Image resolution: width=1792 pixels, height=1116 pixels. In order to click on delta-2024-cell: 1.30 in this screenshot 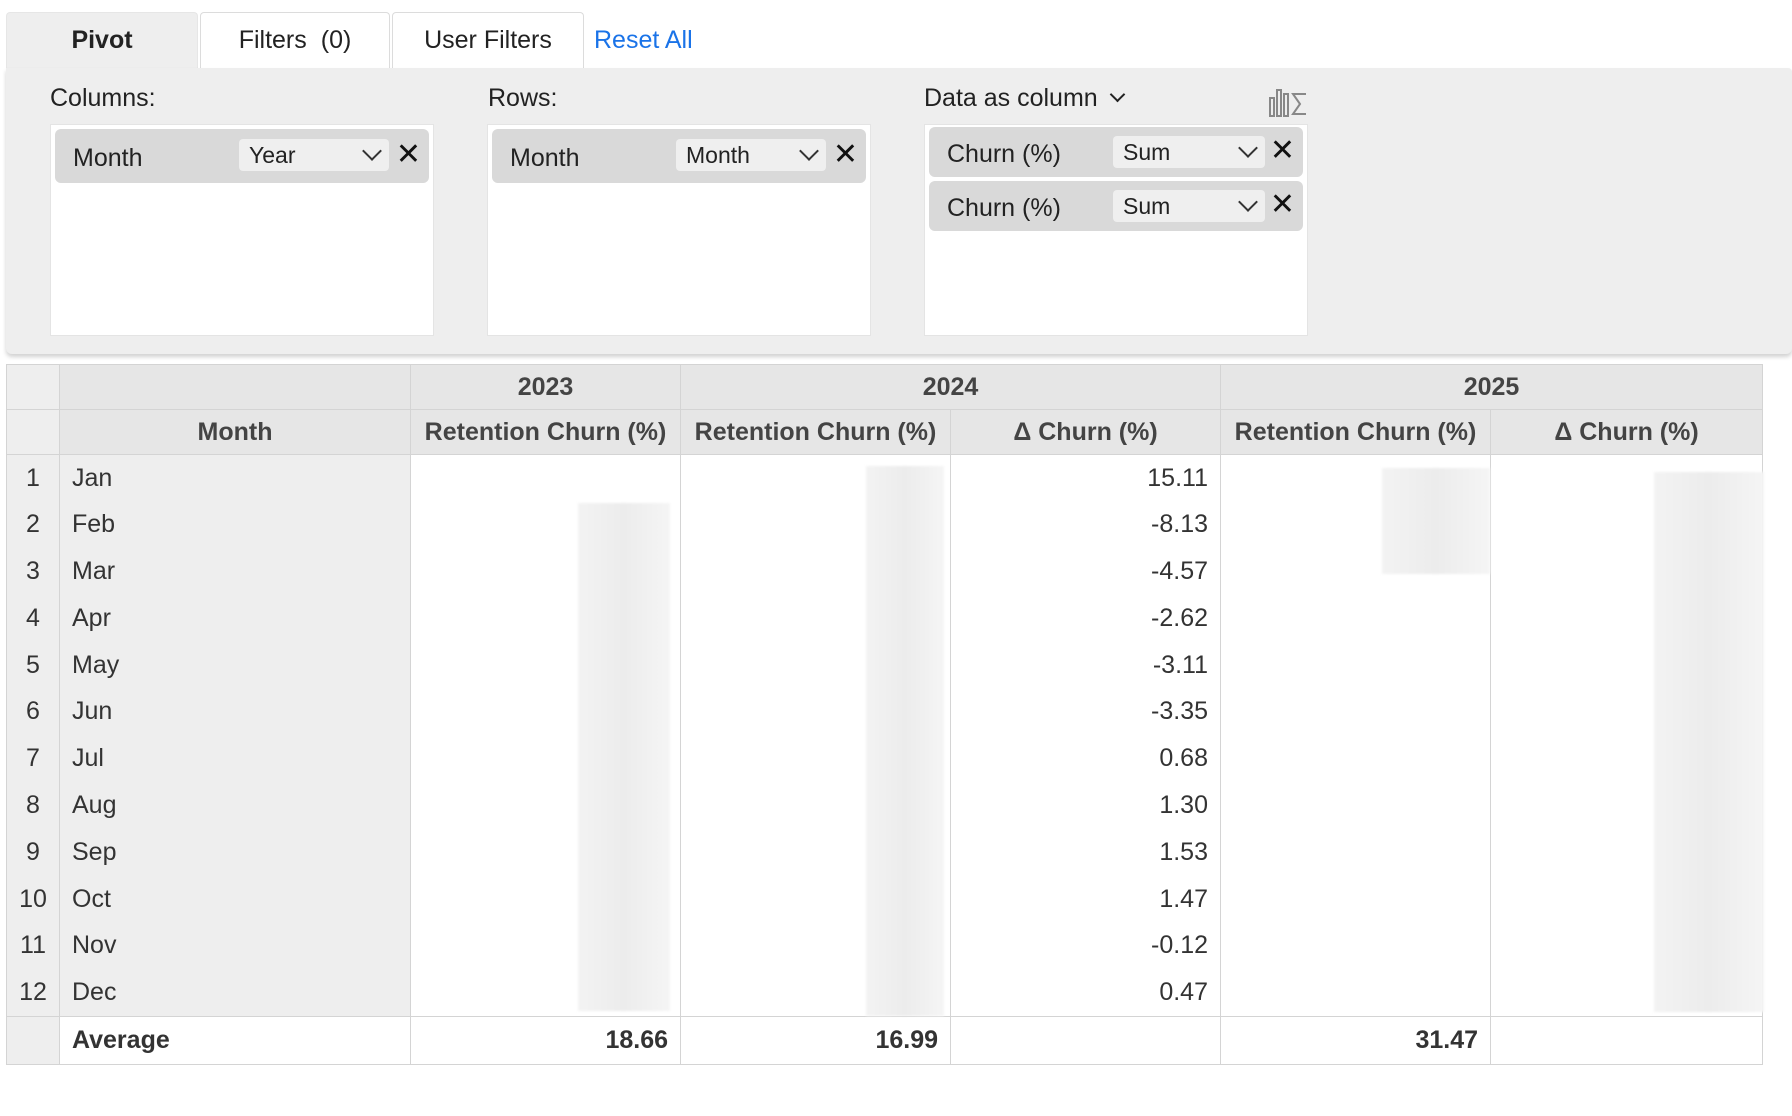, I will do `click(1085, 805)`.